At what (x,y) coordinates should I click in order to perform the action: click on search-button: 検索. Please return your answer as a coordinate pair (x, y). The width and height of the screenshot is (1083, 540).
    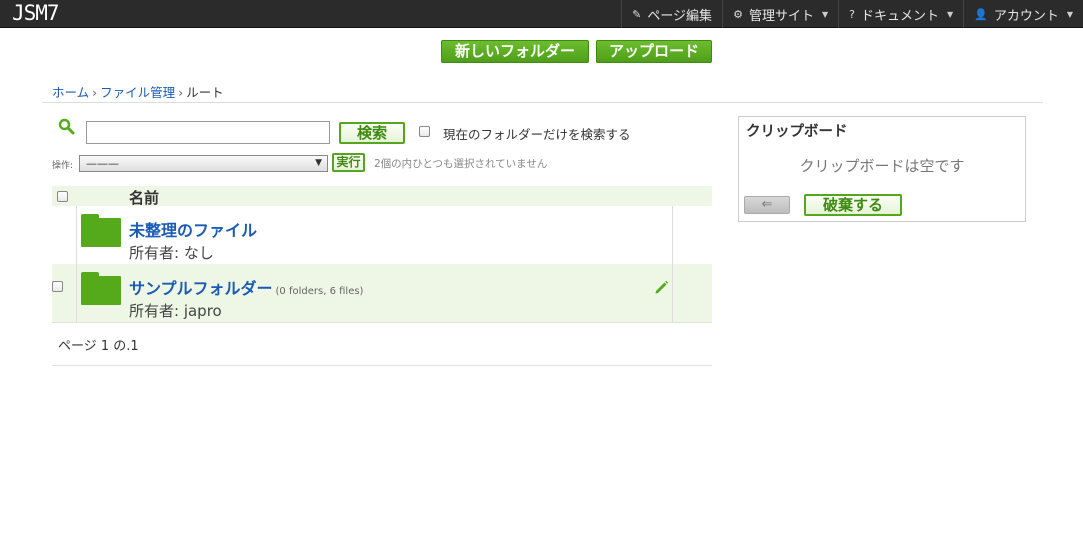
    Looking at the image, I should click on (372, 133).